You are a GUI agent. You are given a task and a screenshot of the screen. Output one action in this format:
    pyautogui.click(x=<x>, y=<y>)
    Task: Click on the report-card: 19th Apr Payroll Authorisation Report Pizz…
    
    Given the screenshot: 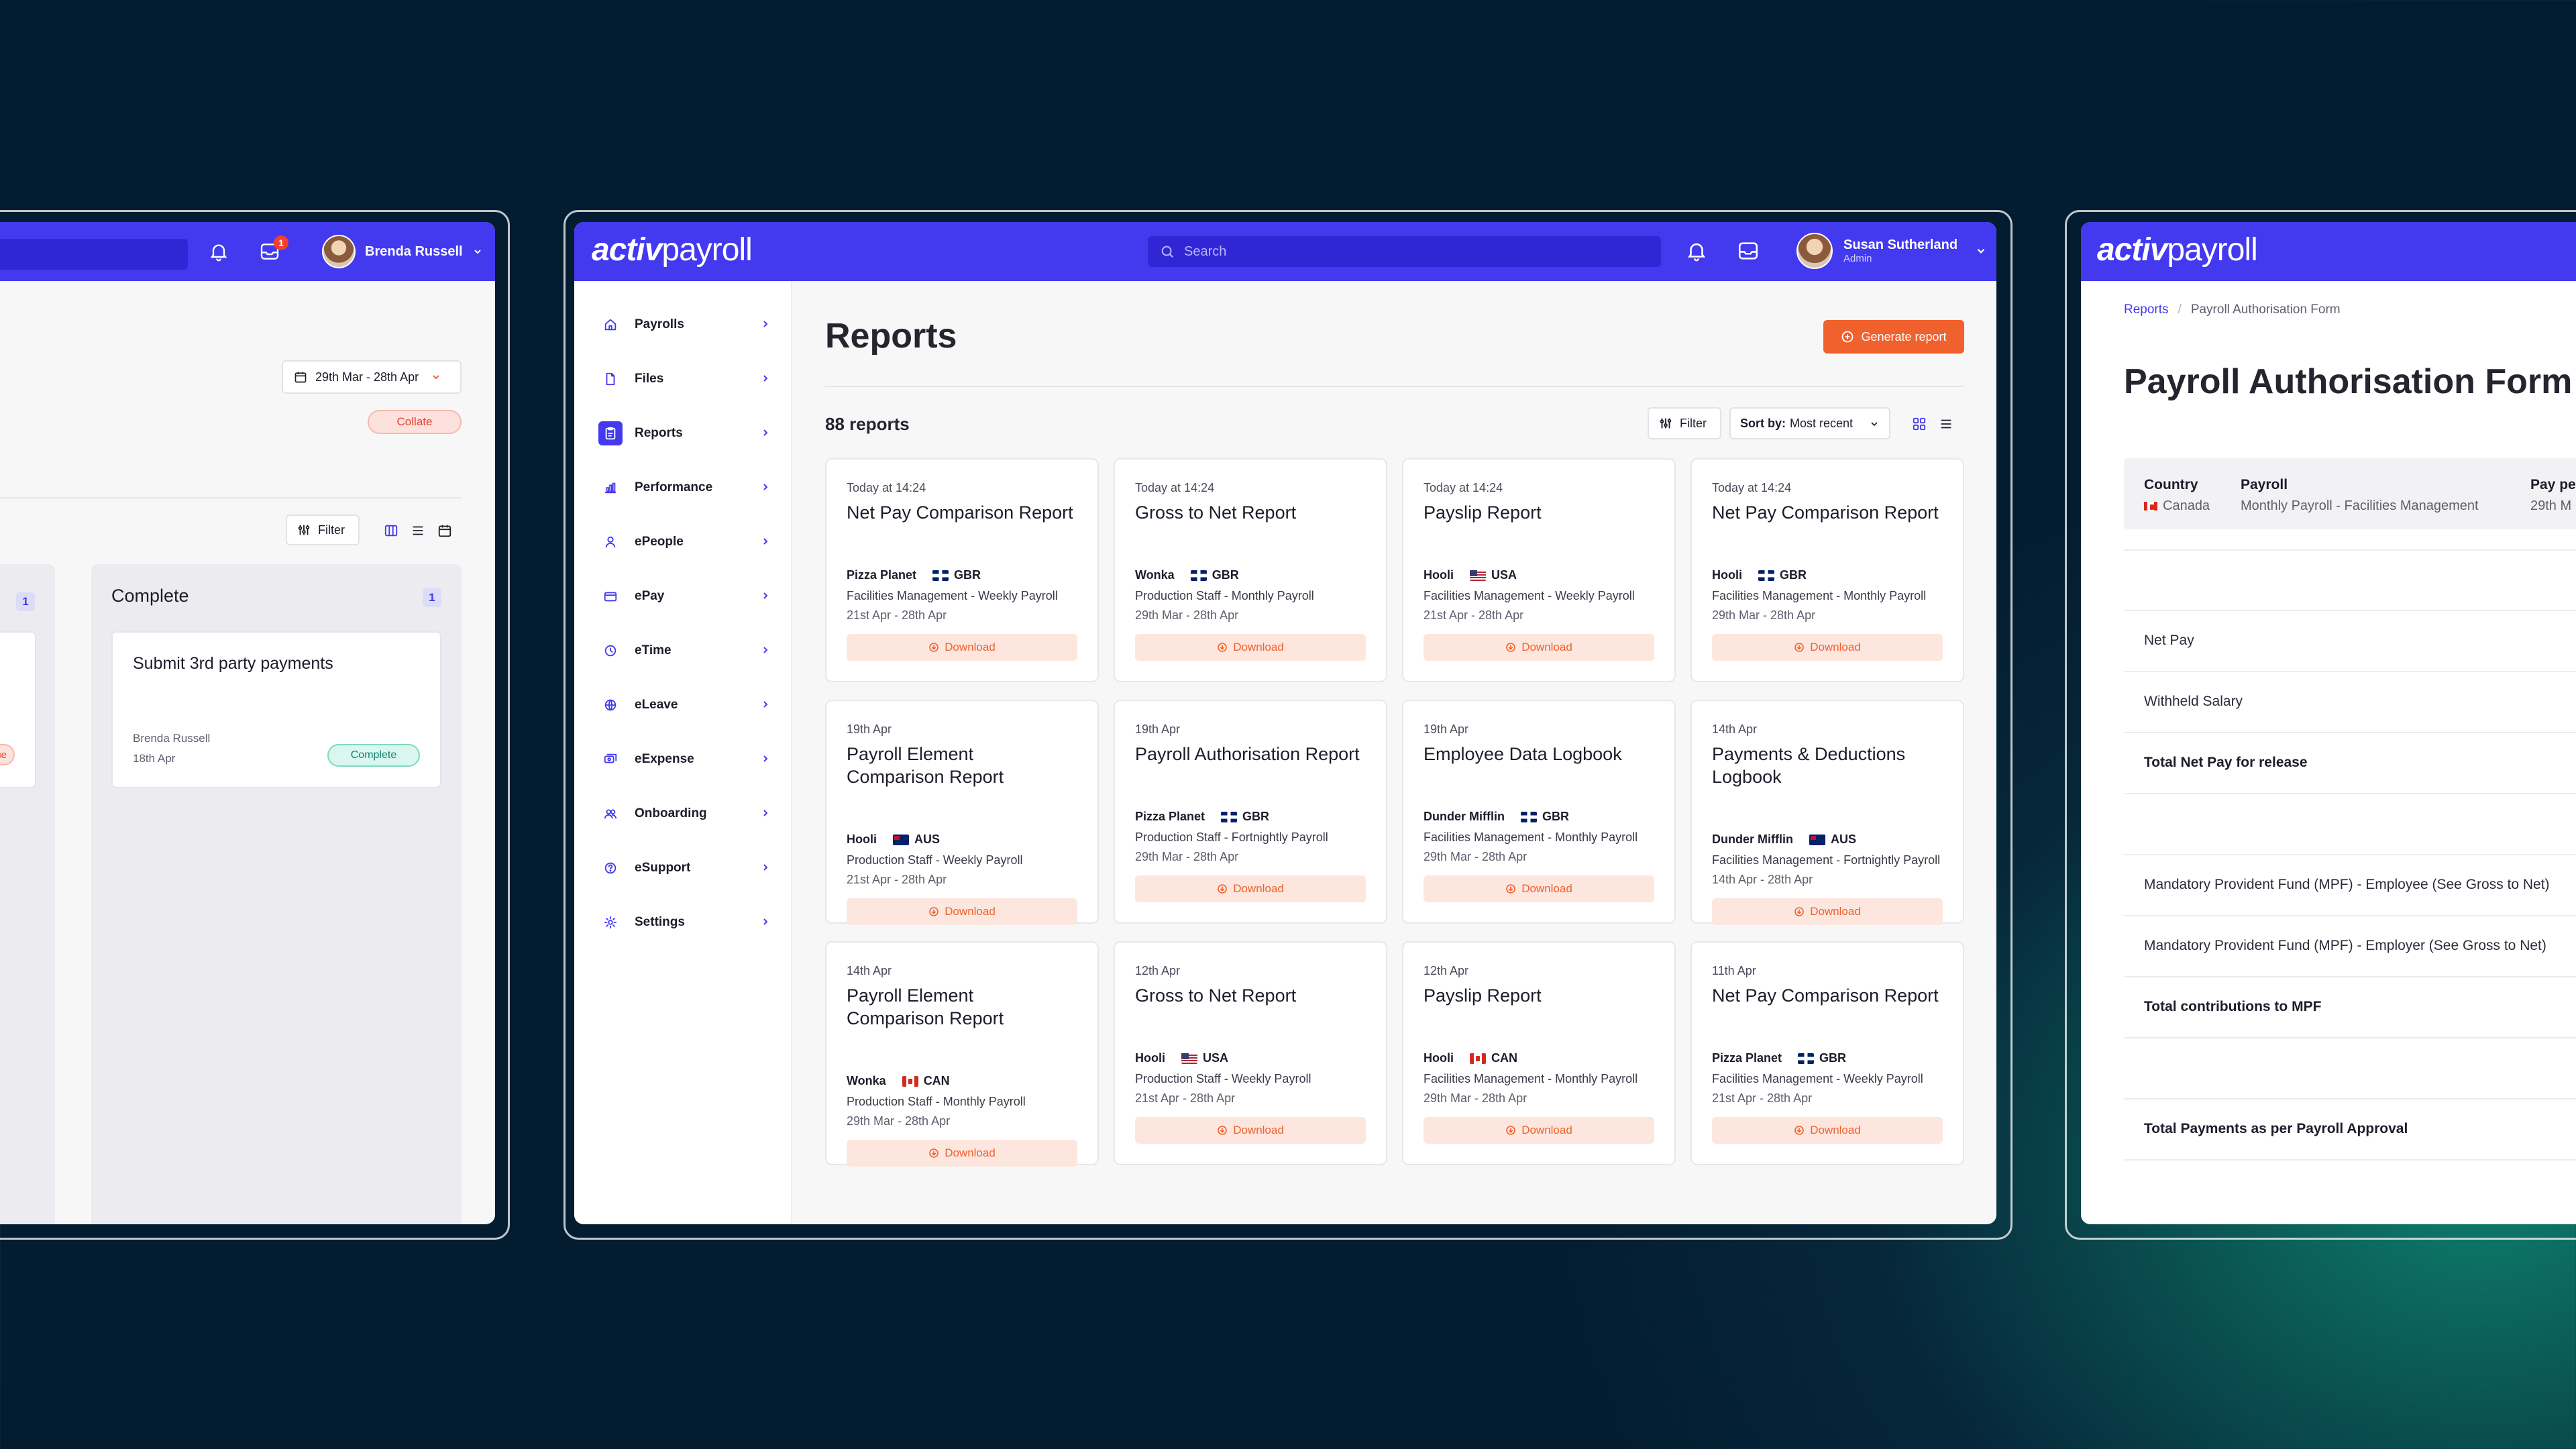 What is the action you would take?
    pyautogui.click(x=1250, y=812)
    